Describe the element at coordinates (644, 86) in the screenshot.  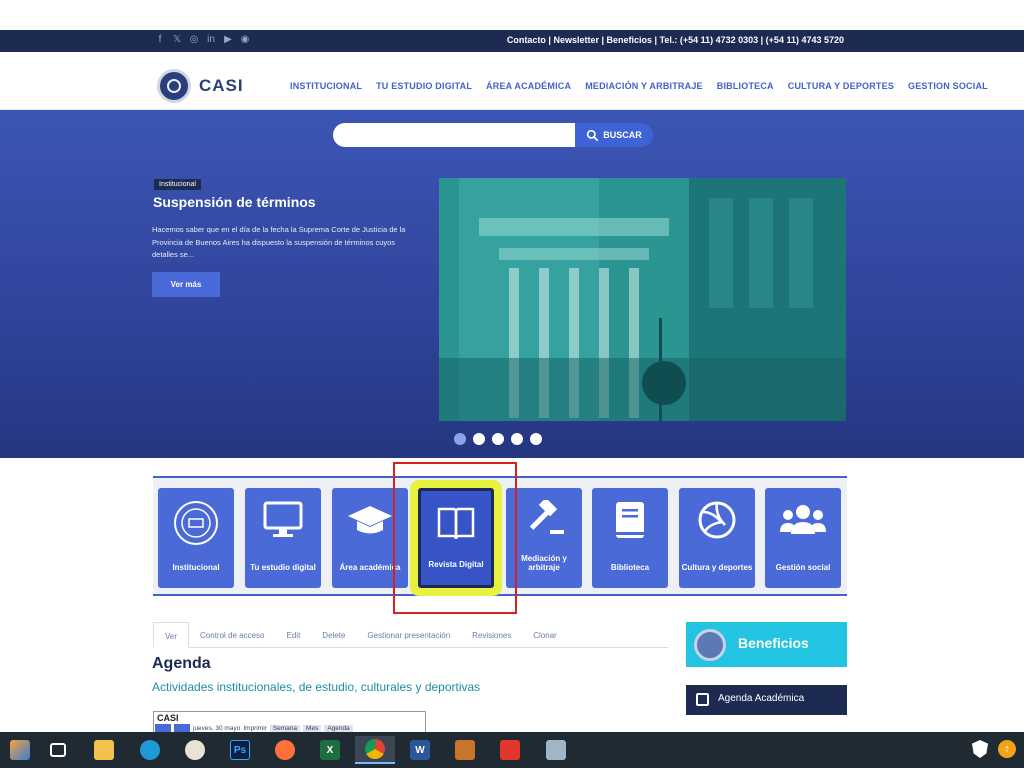
I see `nav-mediacion-arbitraje: MEDIACIÓN Y ARBITRAJE` at that location.